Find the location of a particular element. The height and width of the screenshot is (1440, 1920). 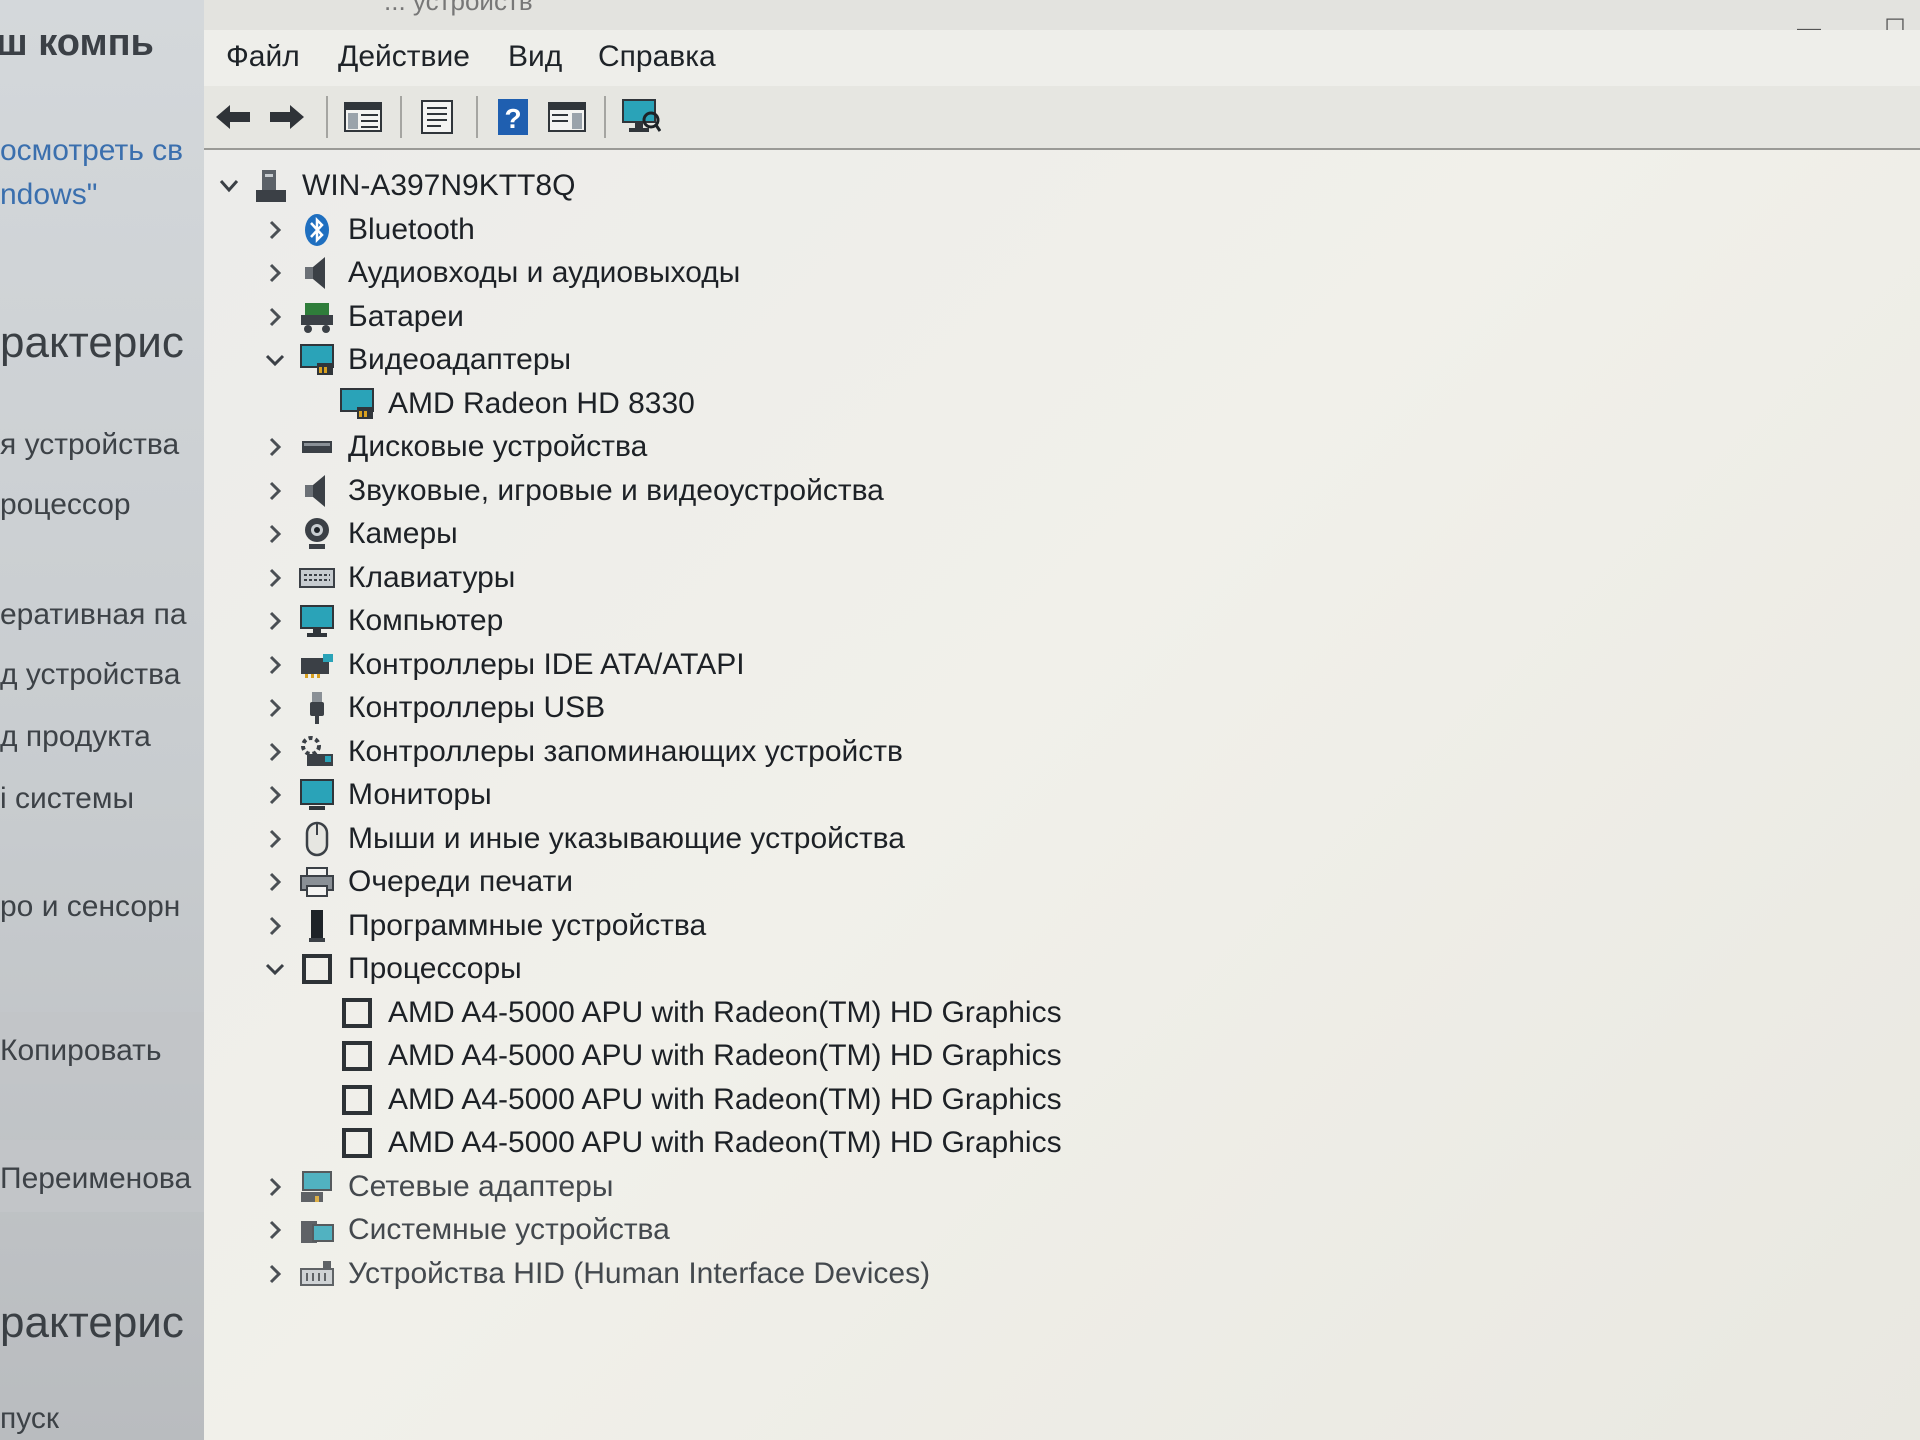

software-device-icon is located at coordinates (317, 926).